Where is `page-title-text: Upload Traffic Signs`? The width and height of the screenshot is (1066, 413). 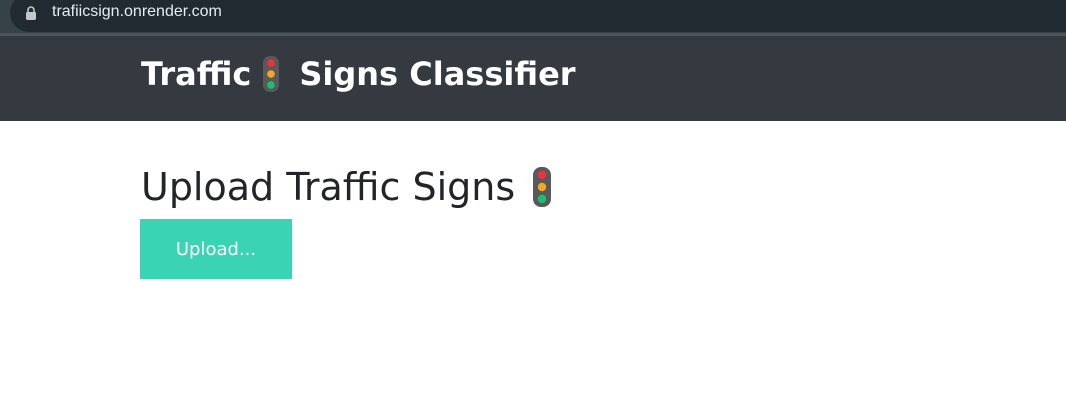 page-title-text: Upload Traffic Signs is located at coordinates (328, 187).